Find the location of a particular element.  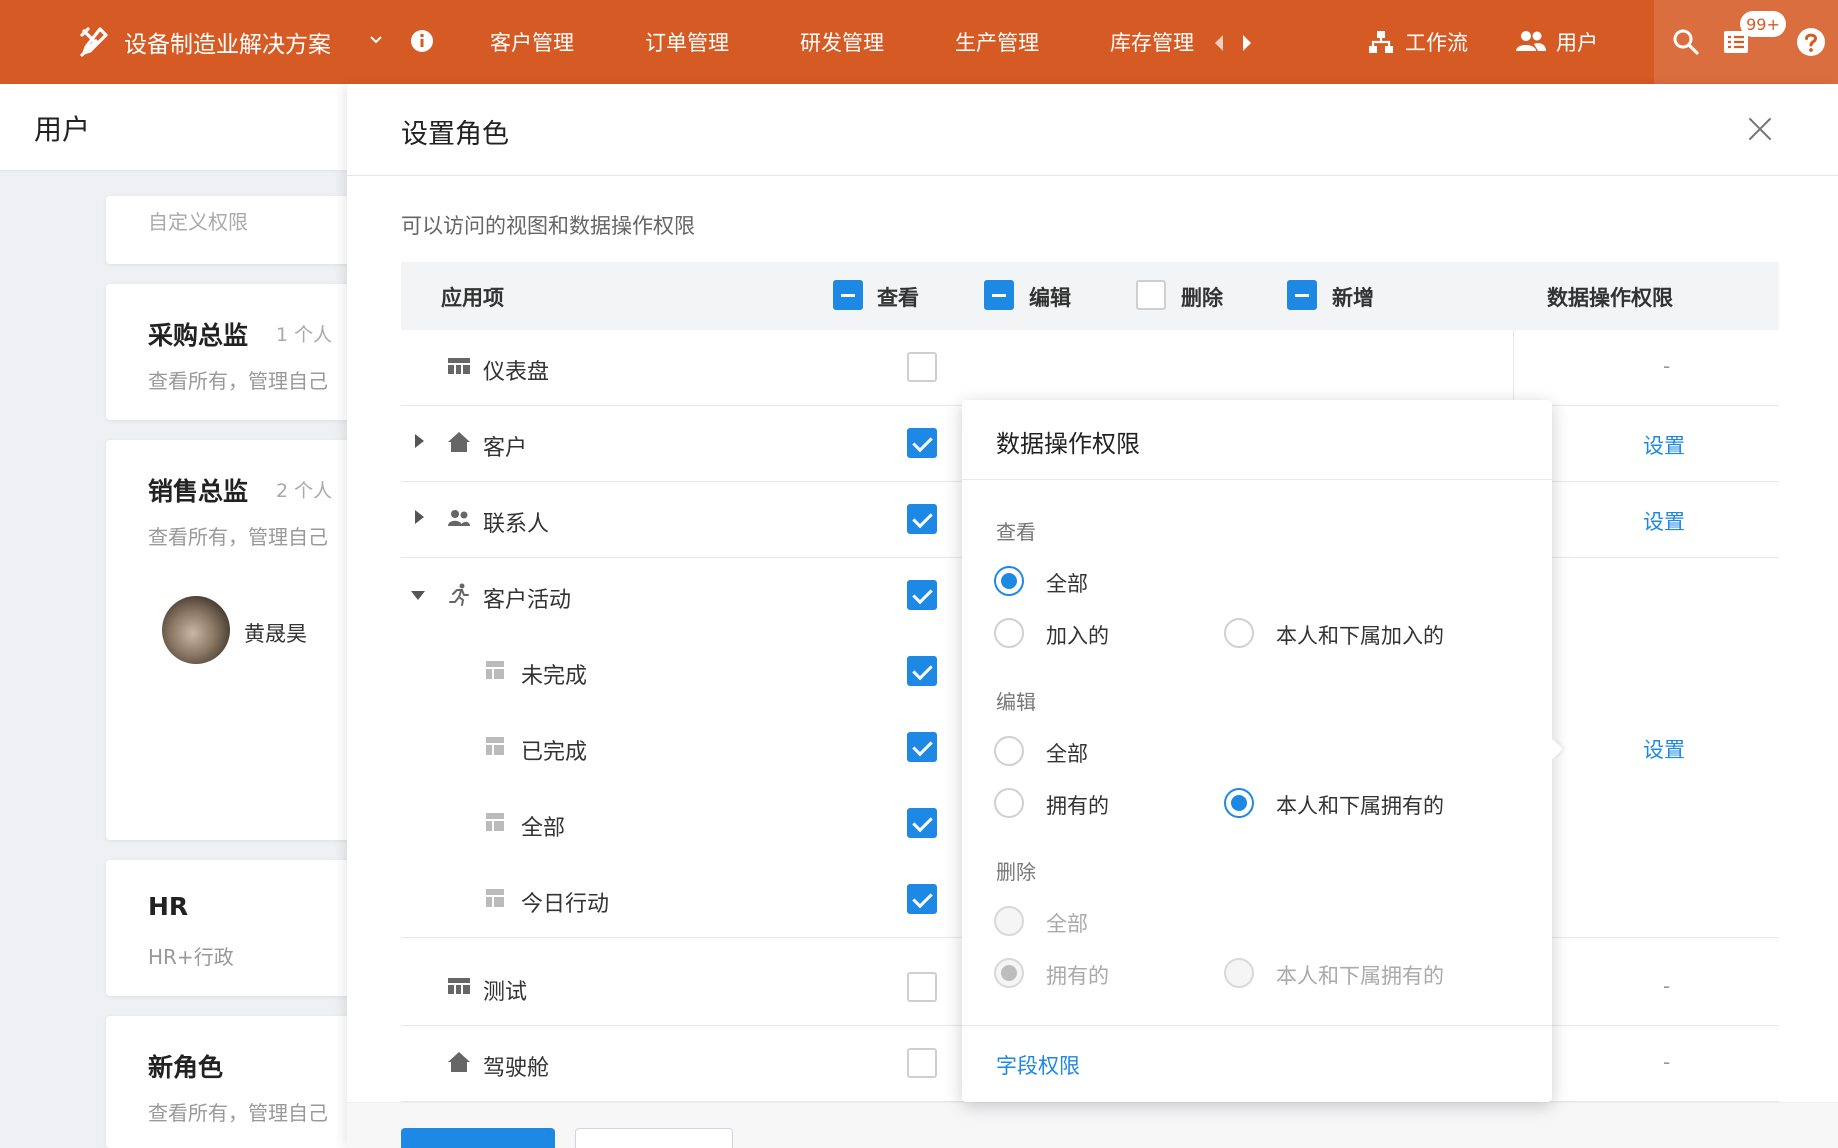

notification-badge: 99+ is located at coordinates (1763, 24).